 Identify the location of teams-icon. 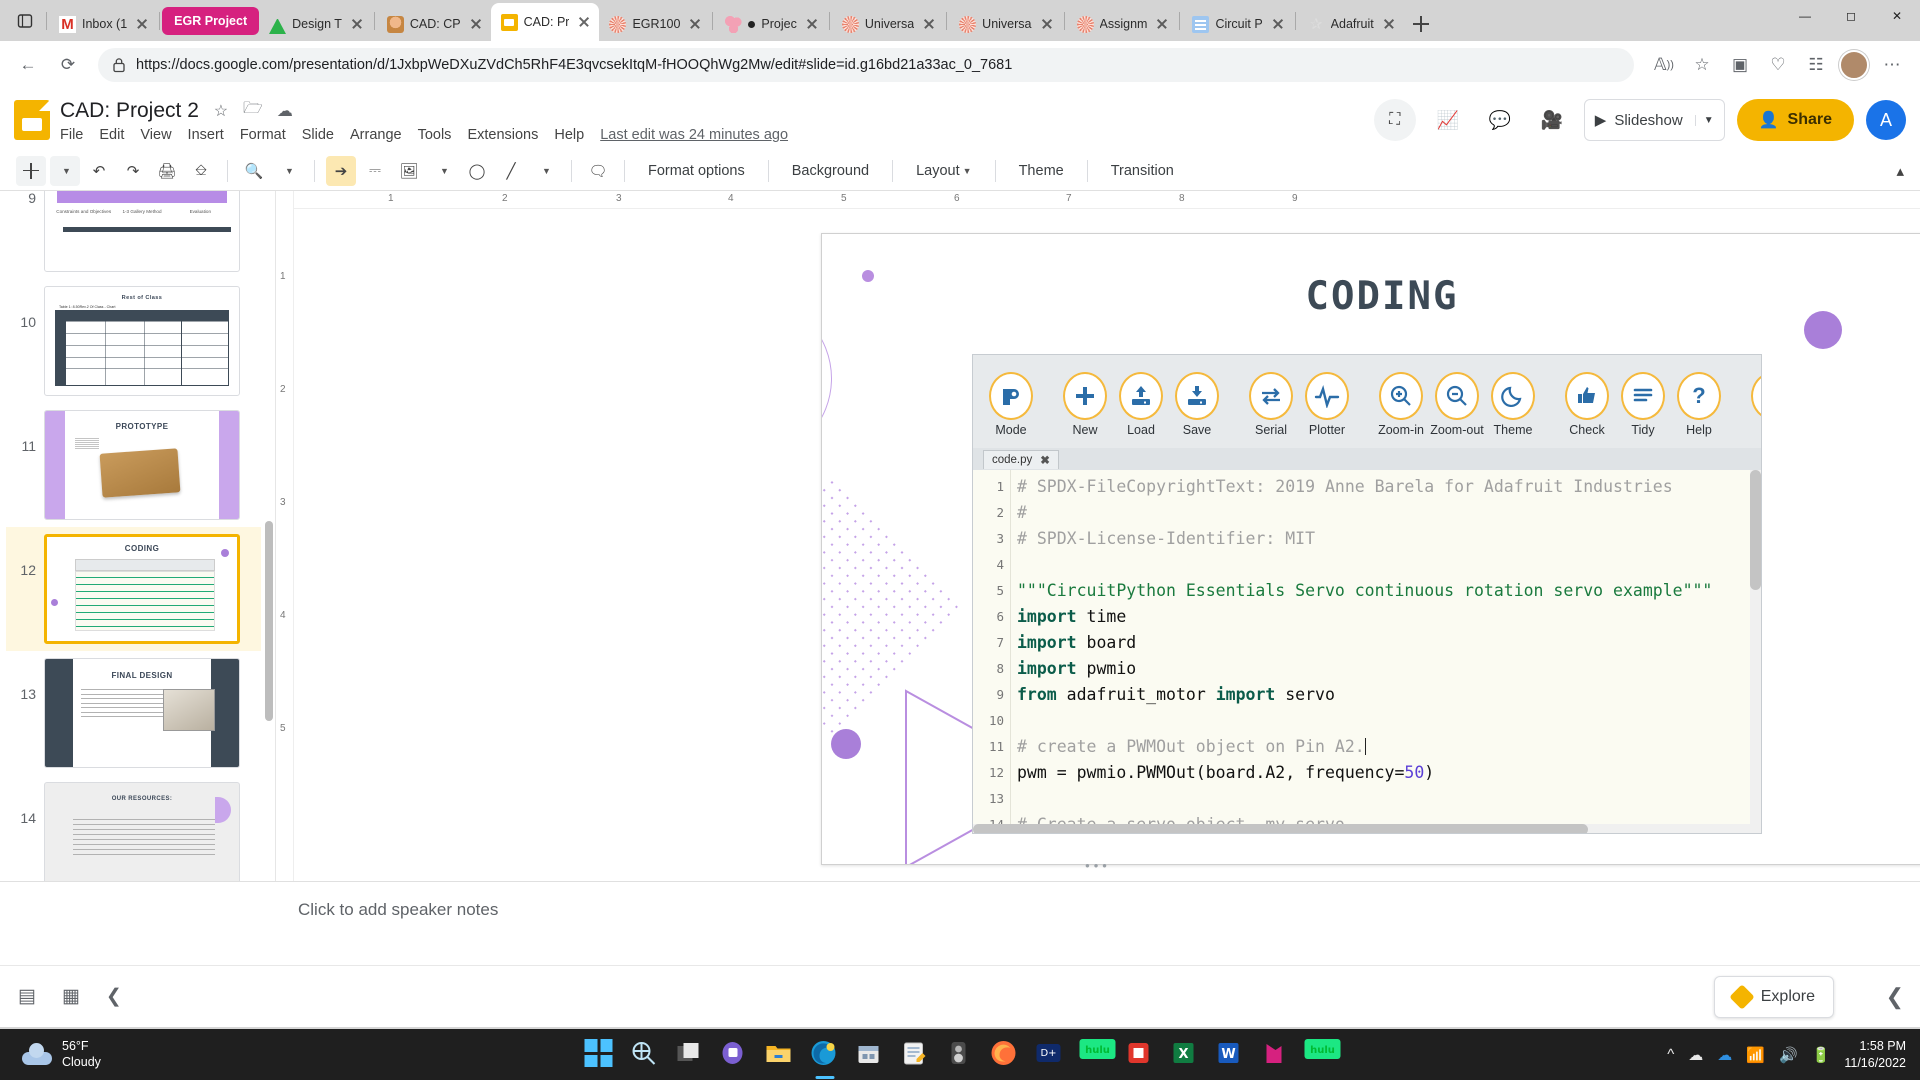
(735, 1054).